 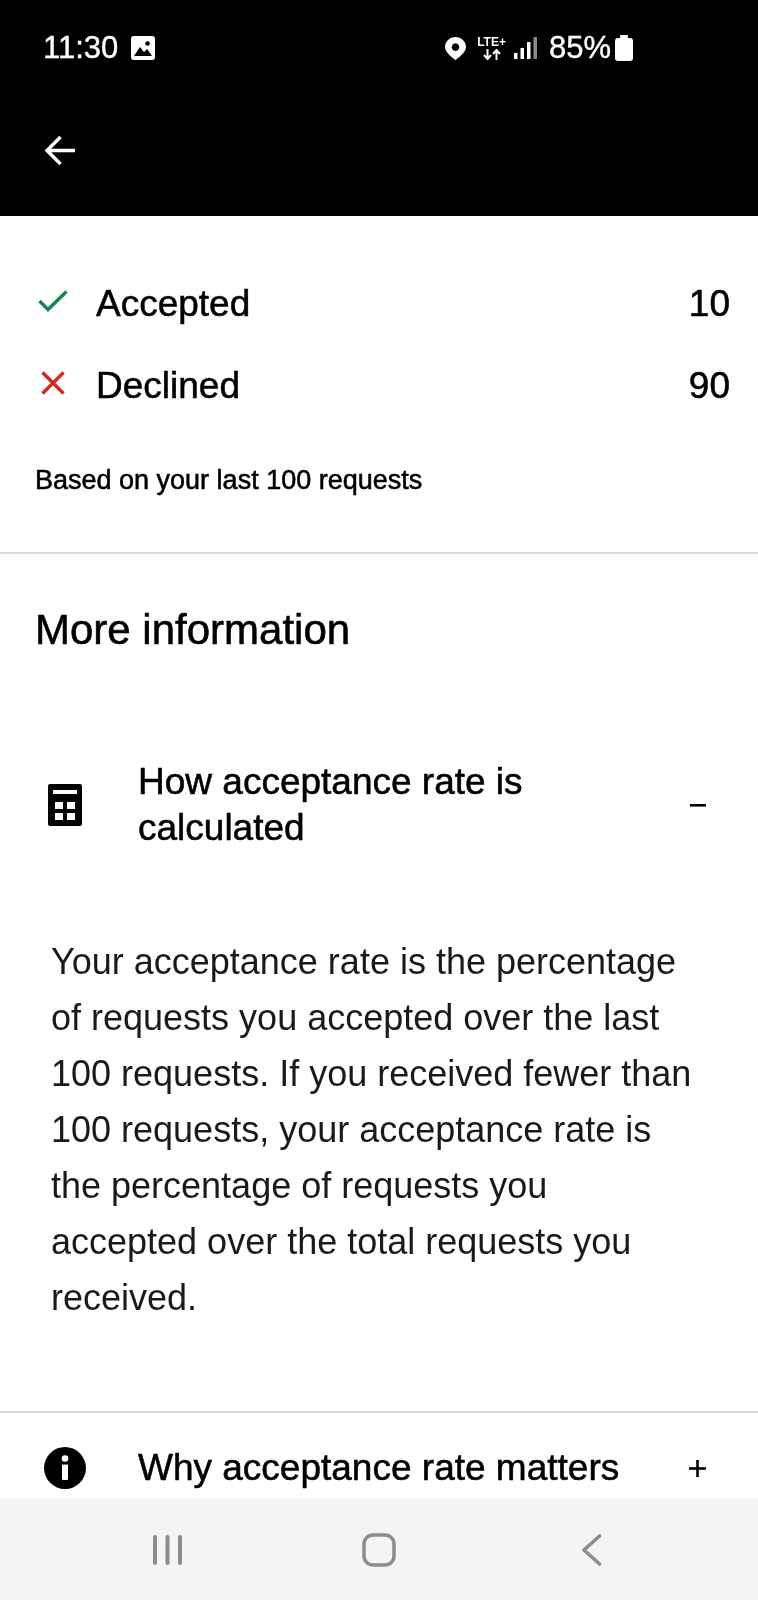 What do you see at coordinates (624, 48) in the screenshot?
I see `battery-icon` at bounding box center [624, 48].